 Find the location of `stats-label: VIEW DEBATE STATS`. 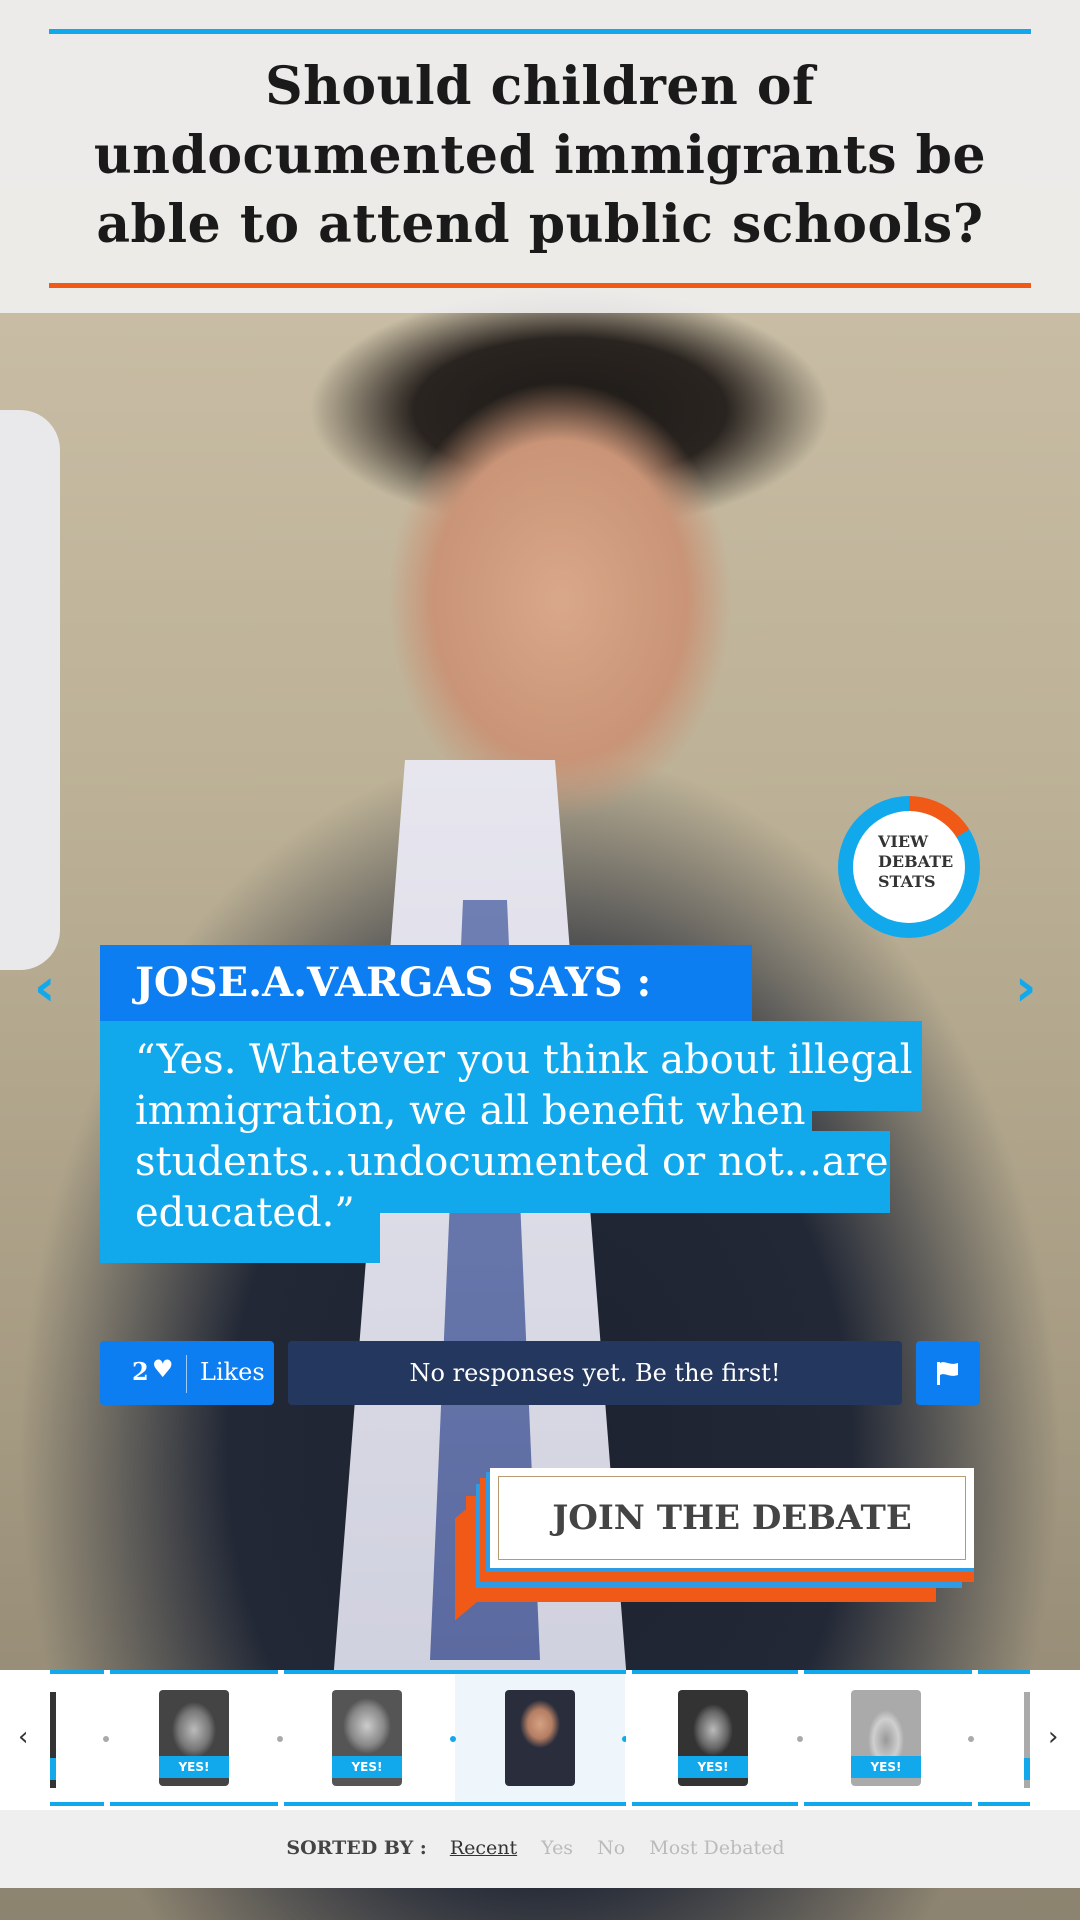

stats-label: VIEW DEBATE STATS is located at coordinates (915, 862).